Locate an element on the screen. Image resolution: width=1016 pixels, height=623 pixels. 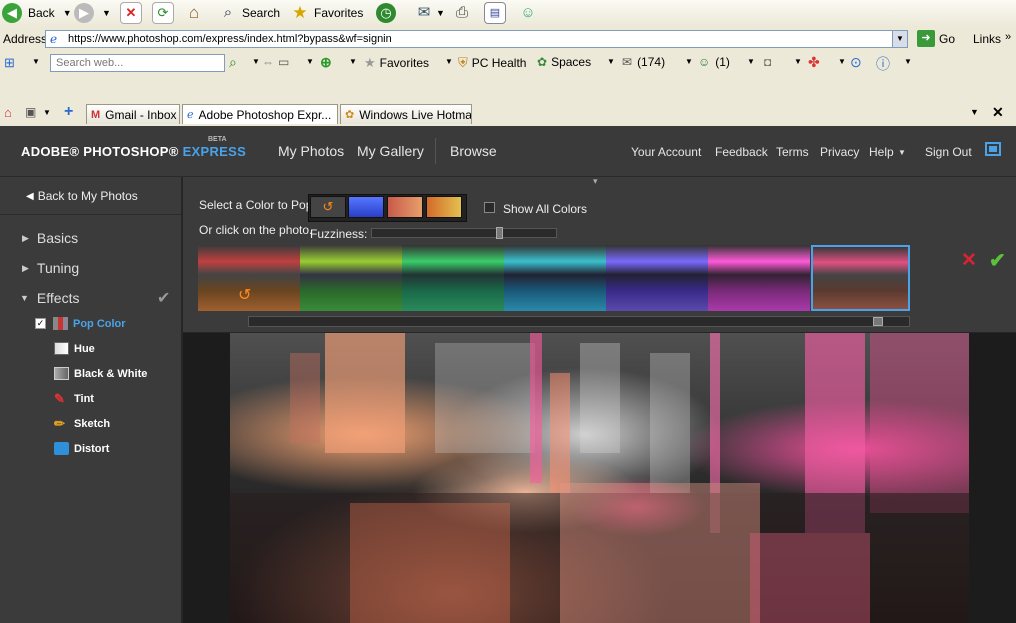
sidebar-item-basics: ▶ Basics is located at coordinates (50, 238).